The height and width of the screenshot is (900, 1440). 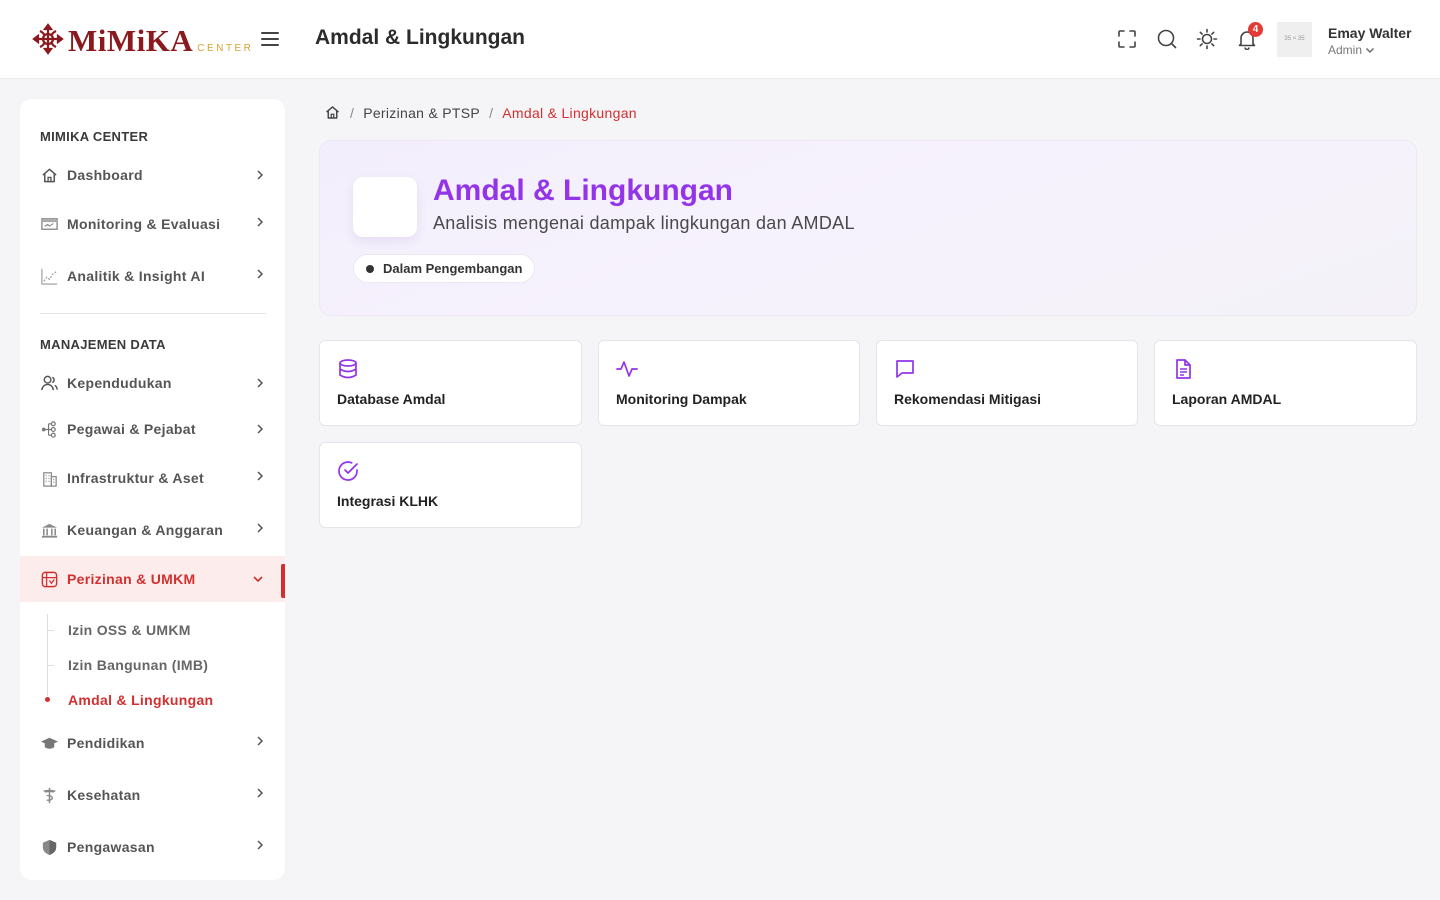 I want to click on sidebar-item-infrastruktur: Infrastruktur & Aset, so click(x=152, y=478).